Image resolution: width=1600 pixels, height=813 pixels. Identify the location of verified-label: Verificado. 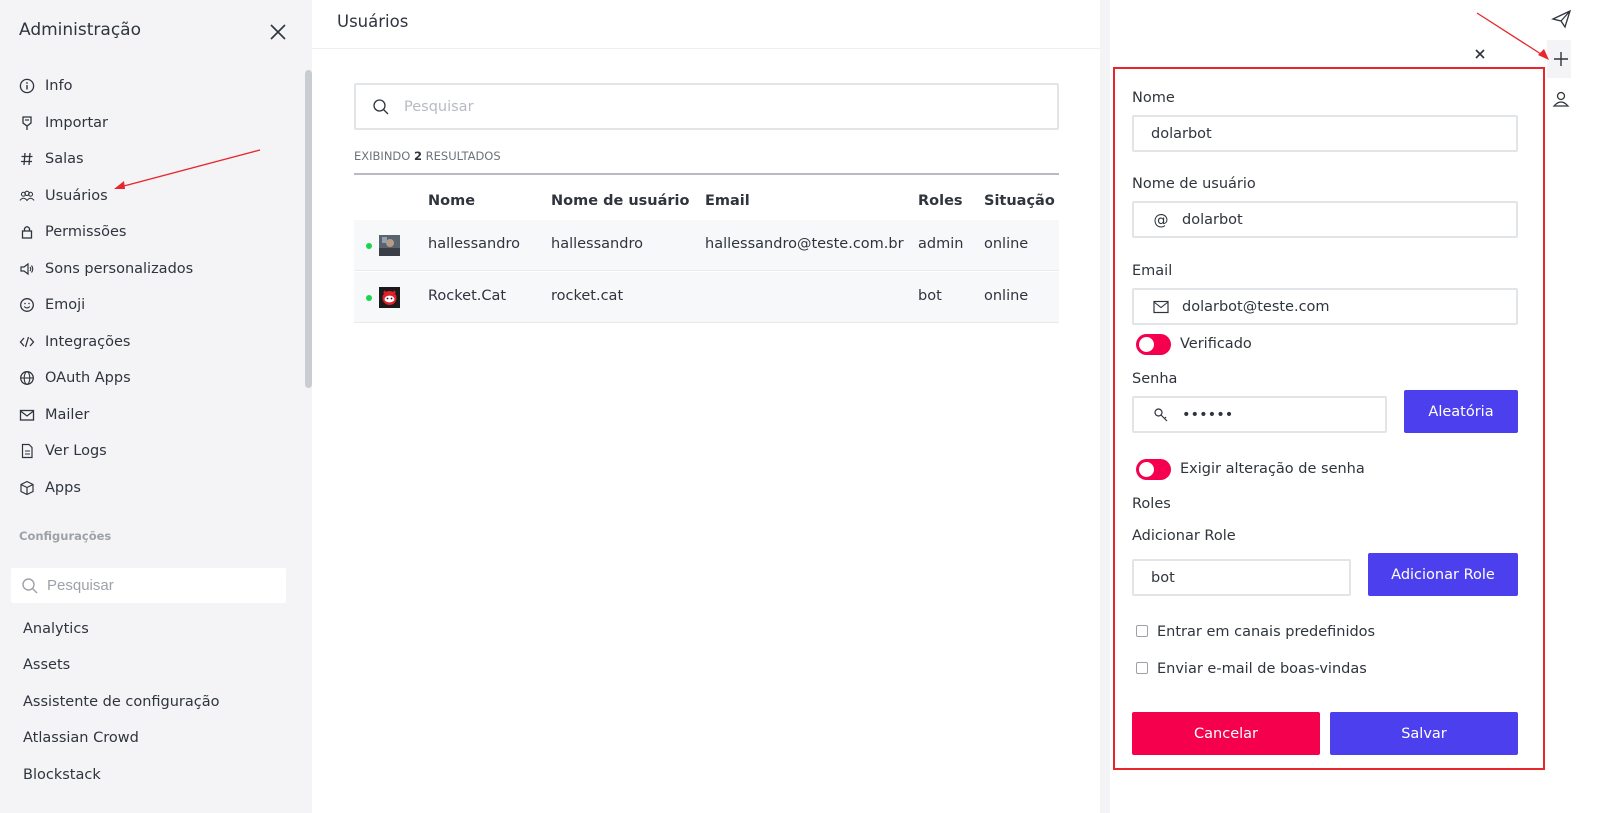
(1216, 344).